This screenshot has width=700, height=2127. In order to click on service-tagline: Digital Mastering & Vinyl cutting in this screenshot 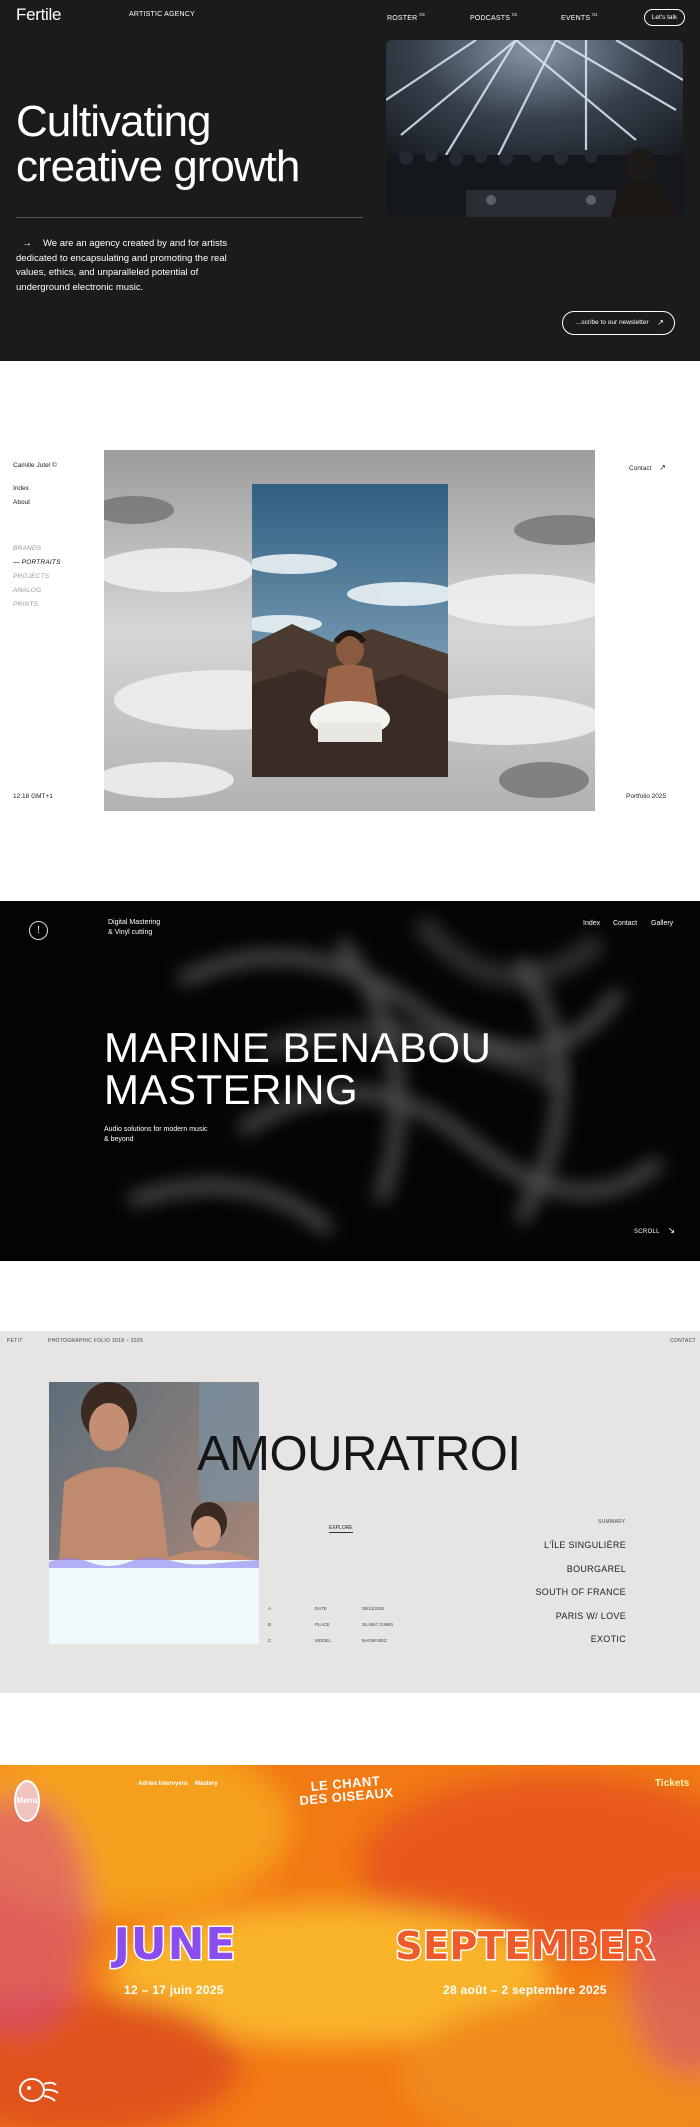, I will do `click(148, 928)`.